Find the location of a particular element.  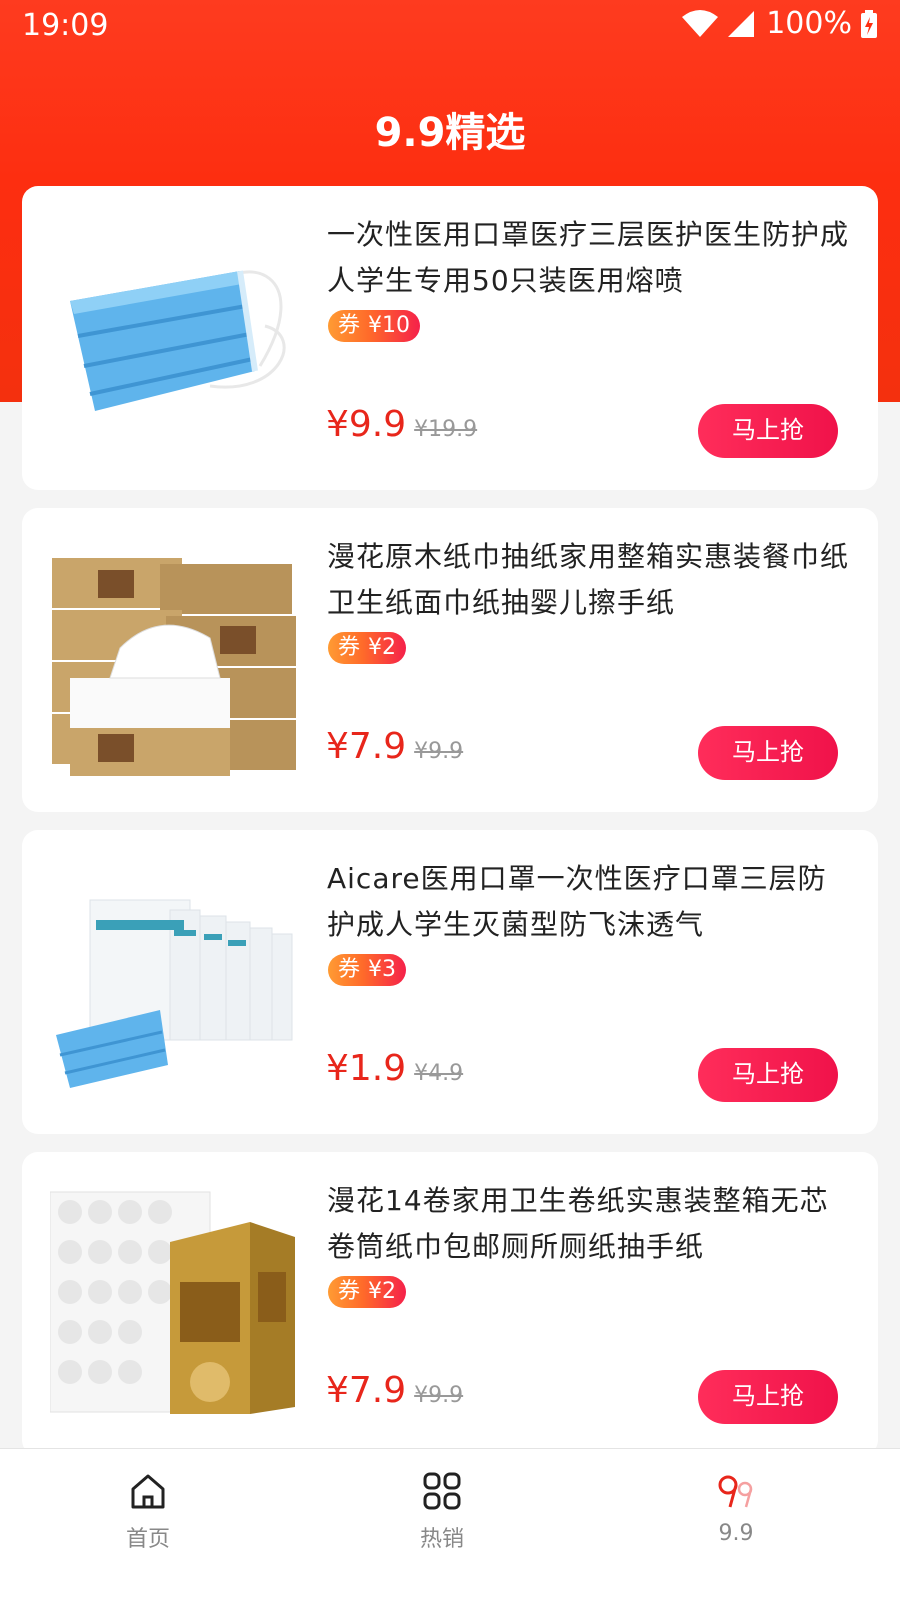

coupon-badge: 券 ¥3 is located at coordinates (367, 970).